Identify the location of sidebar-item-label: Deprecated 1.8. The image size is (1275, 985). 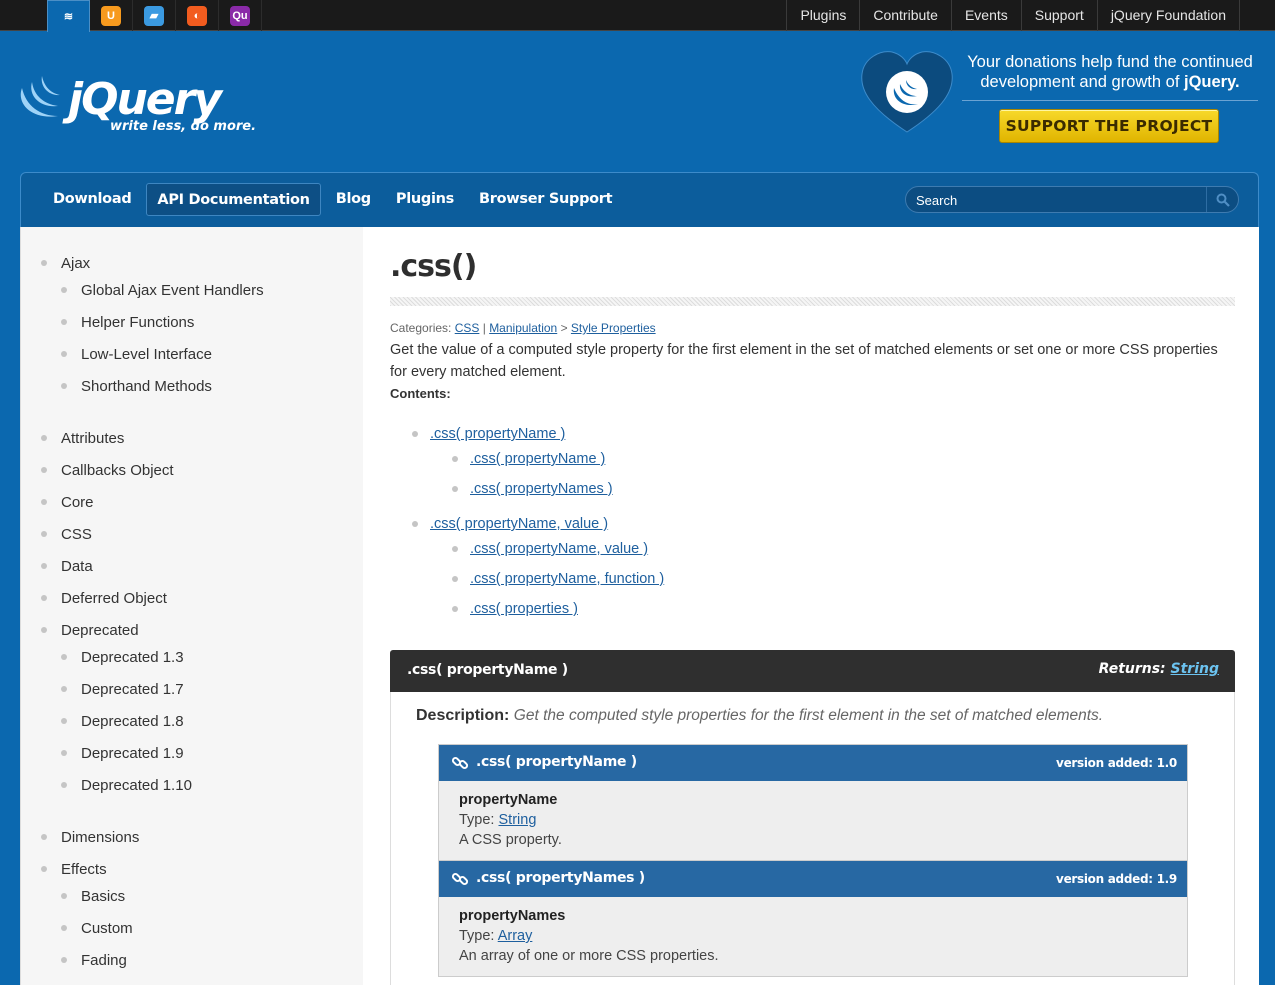
(132, 721).